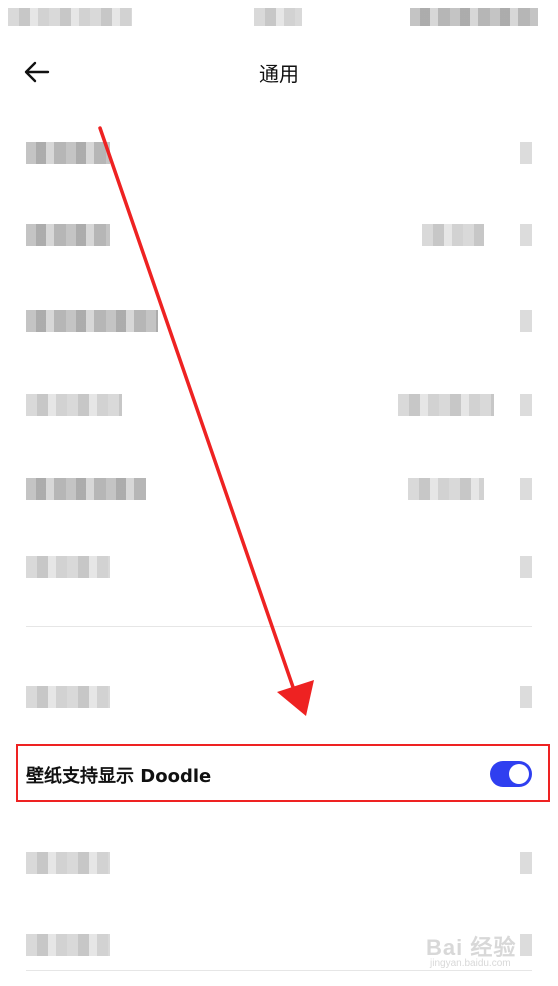 The height and width of the screenshot is (986, 558). What do you see at coordinates (70, 17) in the screenshot?
I see `status-bar-time-pixelated` at bounding box center [70, 17].